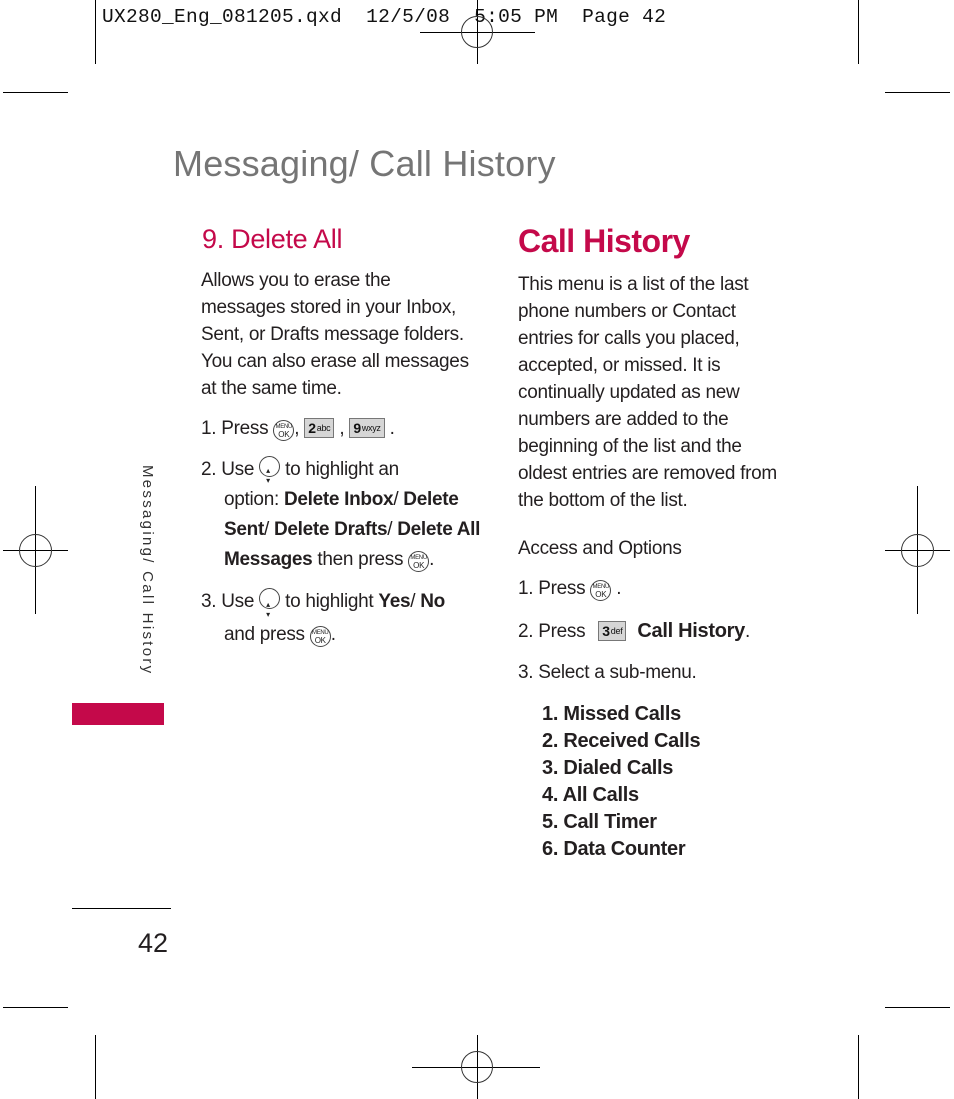 The width and height of the screenshot is (954, 1099). Describe the element at coordinates (153, 943) in the screenshot. I see `page-number: 42` at that location.